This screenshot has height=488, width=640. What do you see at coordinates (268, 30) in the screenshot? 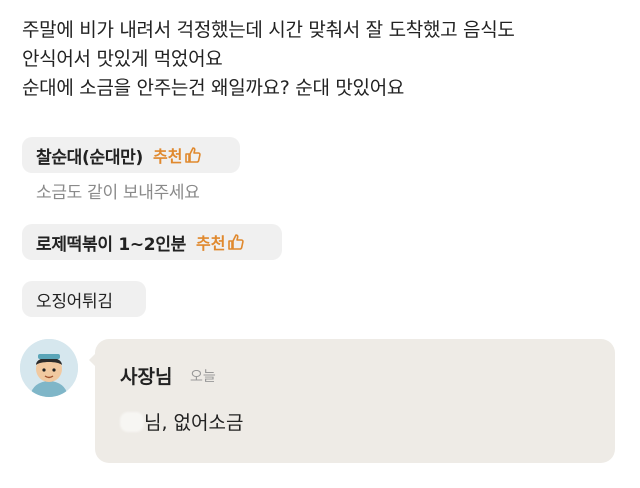
I see `review-line: 주말에 비가 내려서 걱정했는데 시간 맞춰서 잘 도착했고 음식도` at bounding box center [268, 30].